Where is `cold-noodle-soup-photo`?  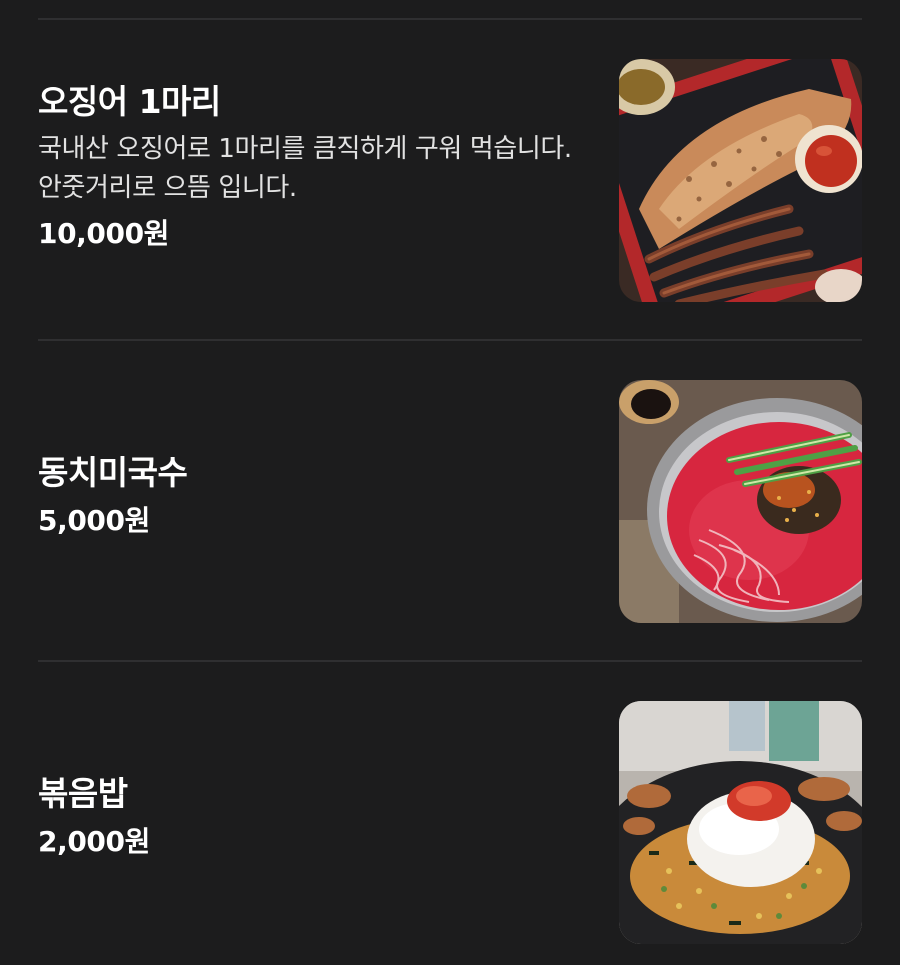 cold-noodle-soup-photo is located at coordinates (740, 501).